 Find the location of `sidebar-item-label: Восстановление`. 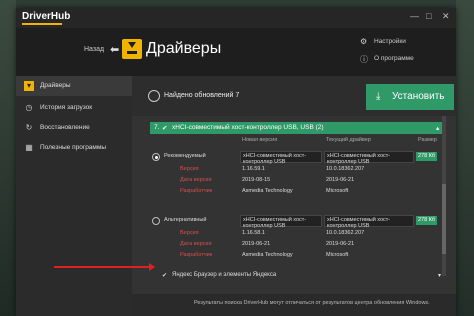

sidebar-item-label: Восстановление is located at coordinates (65, 127).